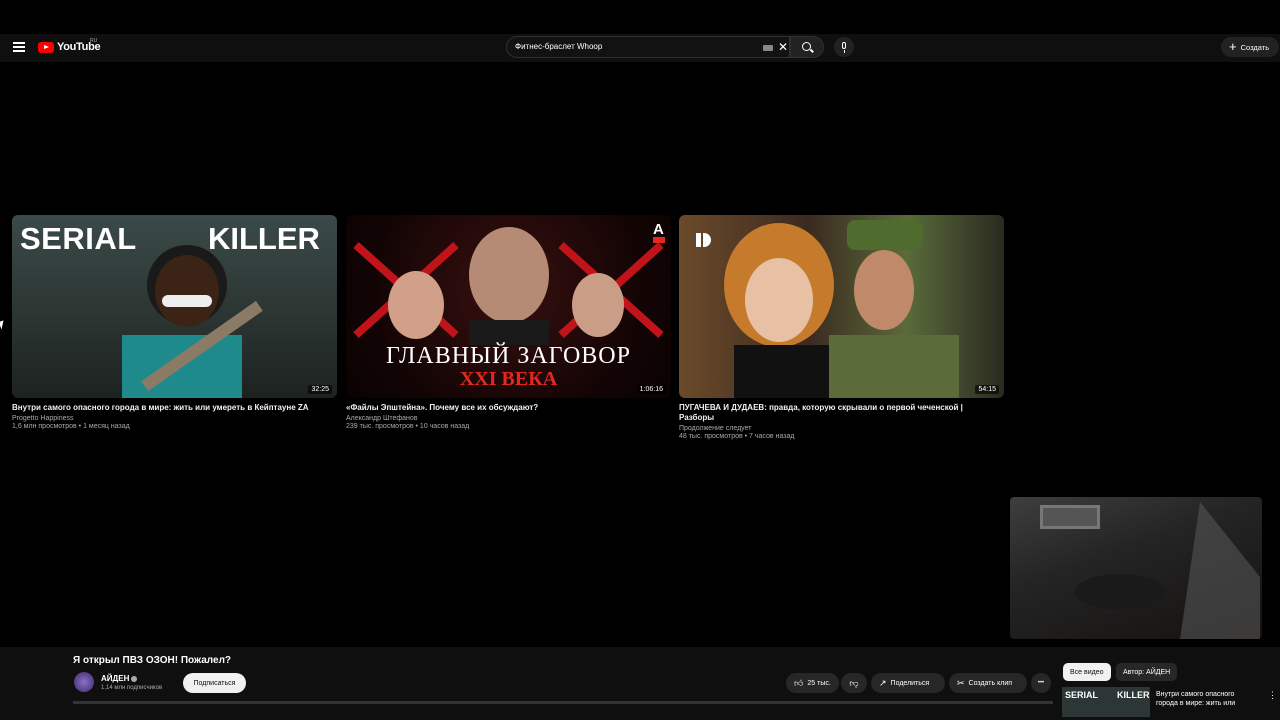  What do you see at coordinates (508, 306) in the screenshot?
I see `video-thumbnail: A ГЛАВНЫЙ ЗАГОВОР XXI ВЕКА 1:06:16` at bounding box center [508, 306].